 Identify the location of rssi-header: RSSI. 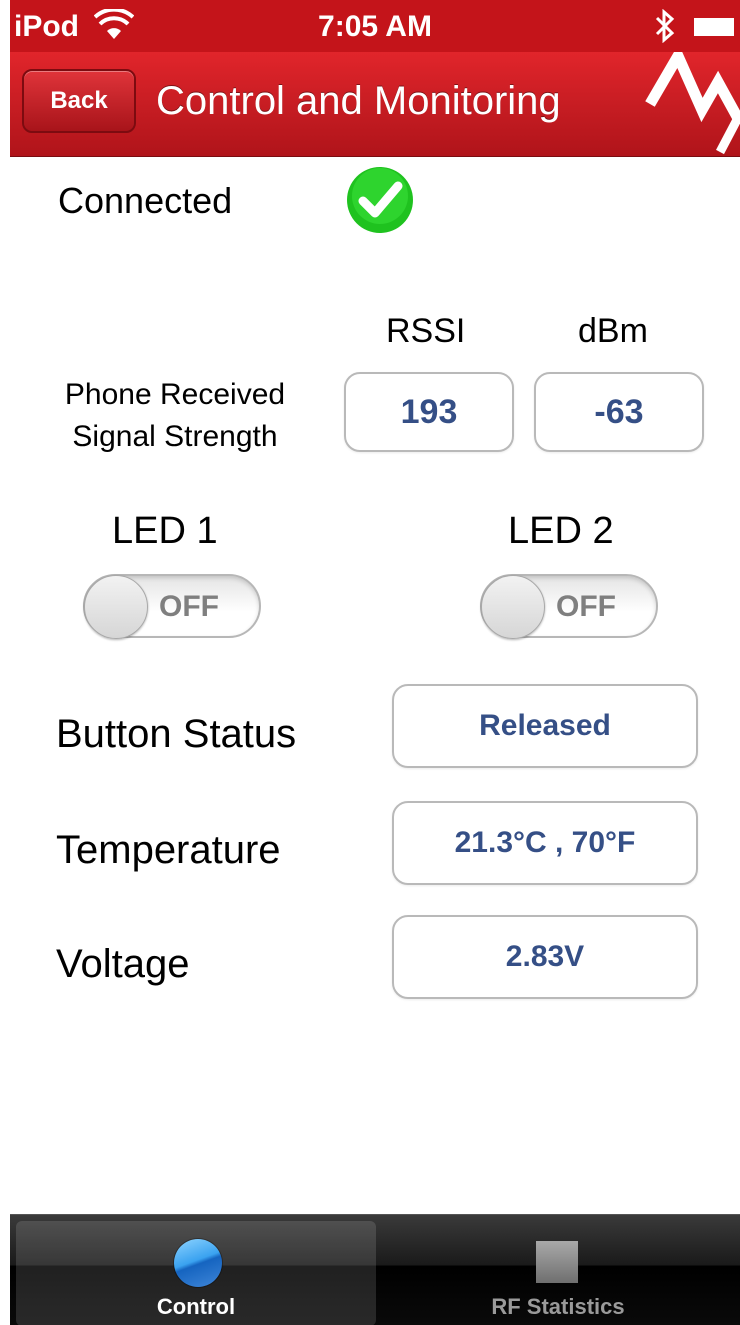
(426, 331).